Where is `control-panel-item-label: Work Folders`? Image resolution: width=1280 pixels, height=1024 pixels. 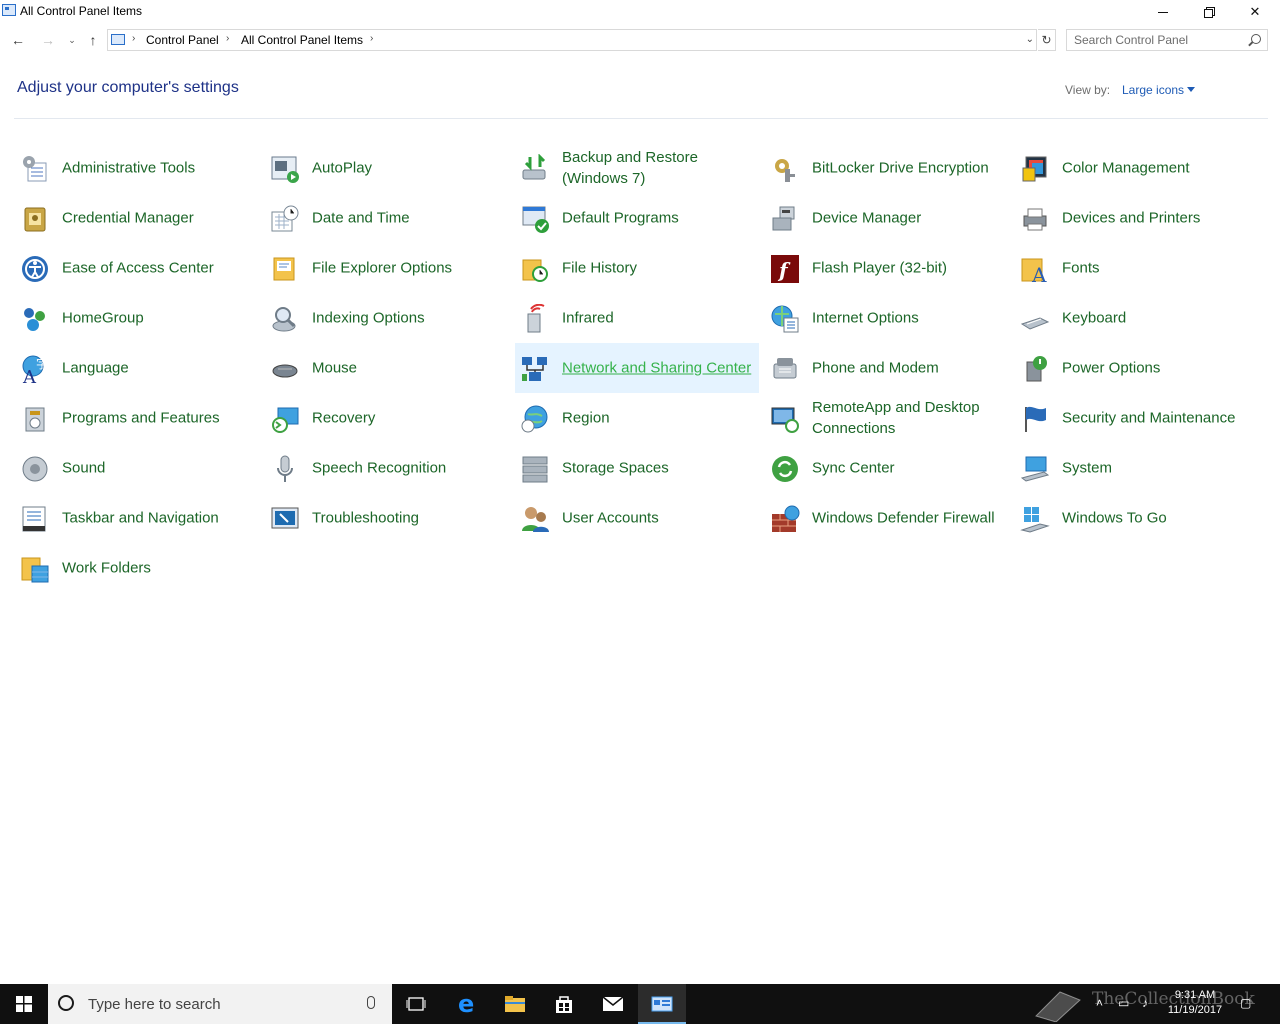
control-panel-item-label: Work Folders is located at coordinates (157, 568).